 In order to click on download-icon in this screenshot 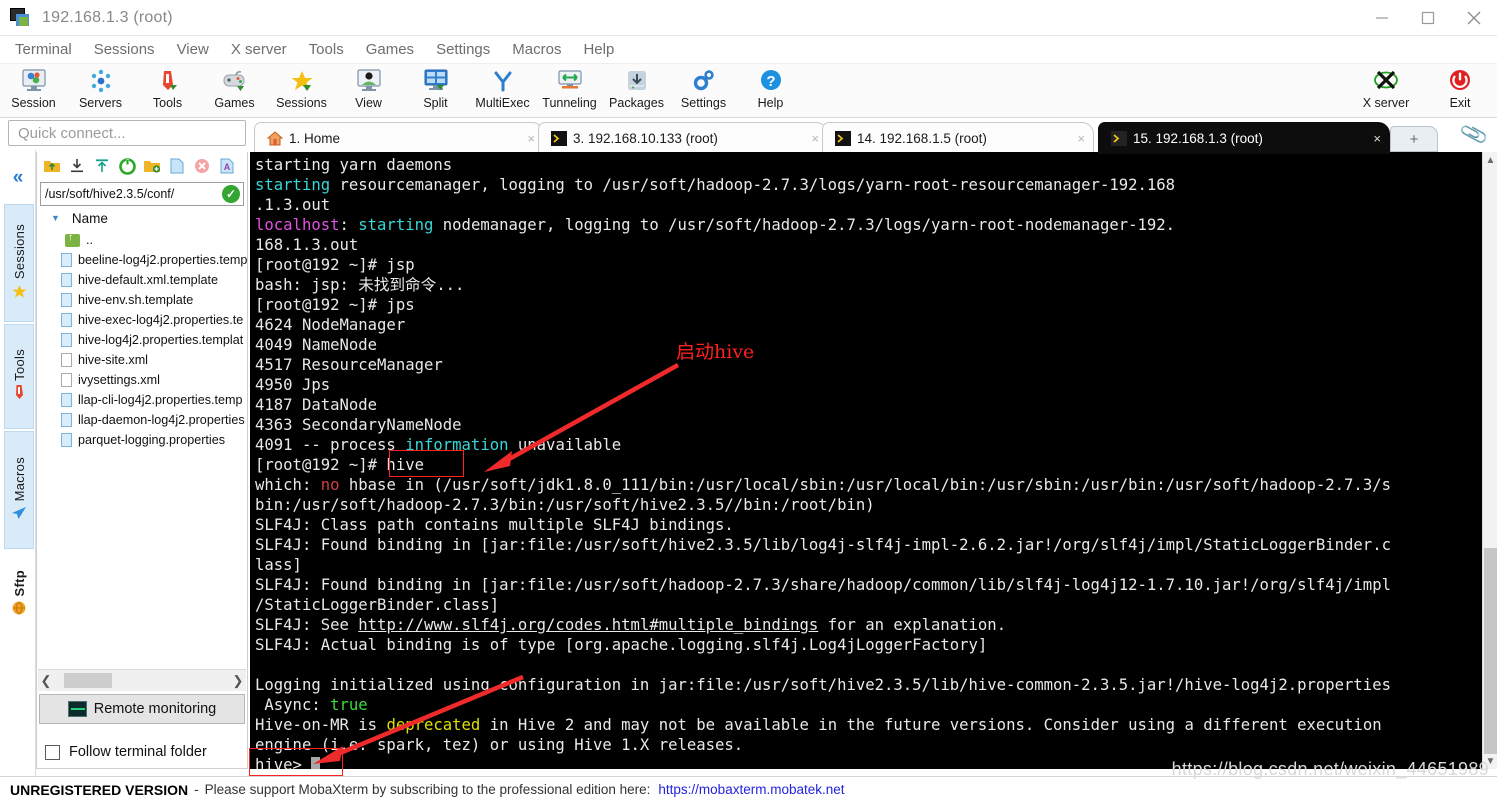, I will do `click(77, 166)`.